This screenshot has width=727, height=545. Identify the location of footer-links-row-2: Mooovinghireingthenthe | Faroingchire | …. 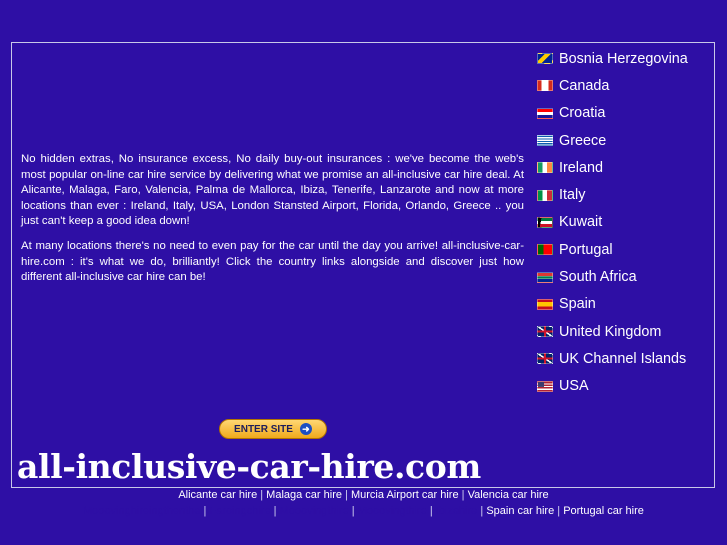
(363, 511).